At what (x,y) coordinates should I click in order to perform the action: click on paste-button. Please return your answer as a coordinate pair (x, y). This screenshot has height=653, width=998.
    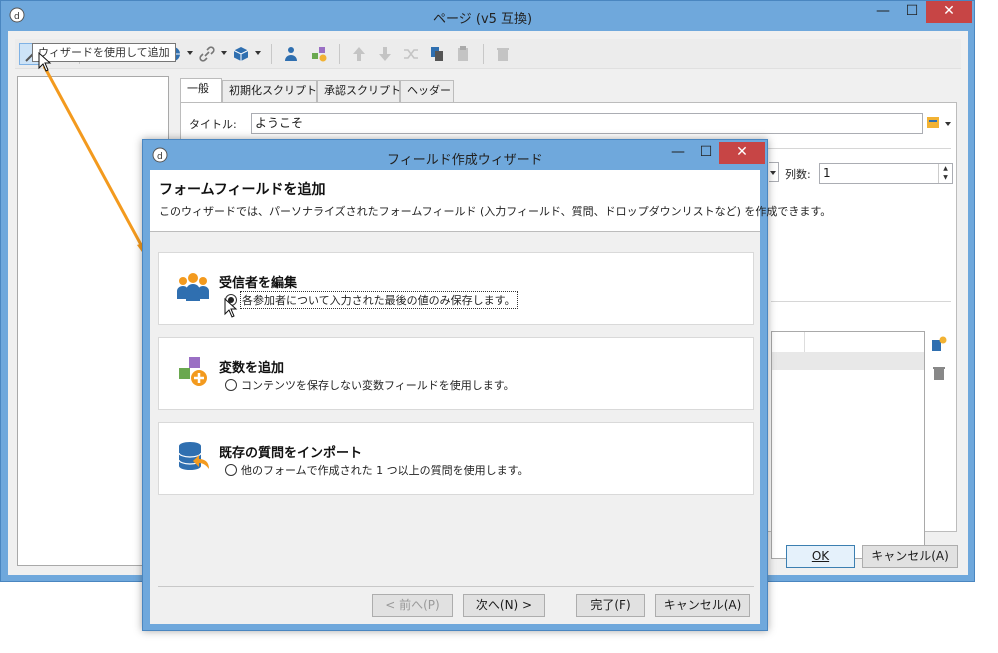
    Looking at the image, I should click on (463, 54).